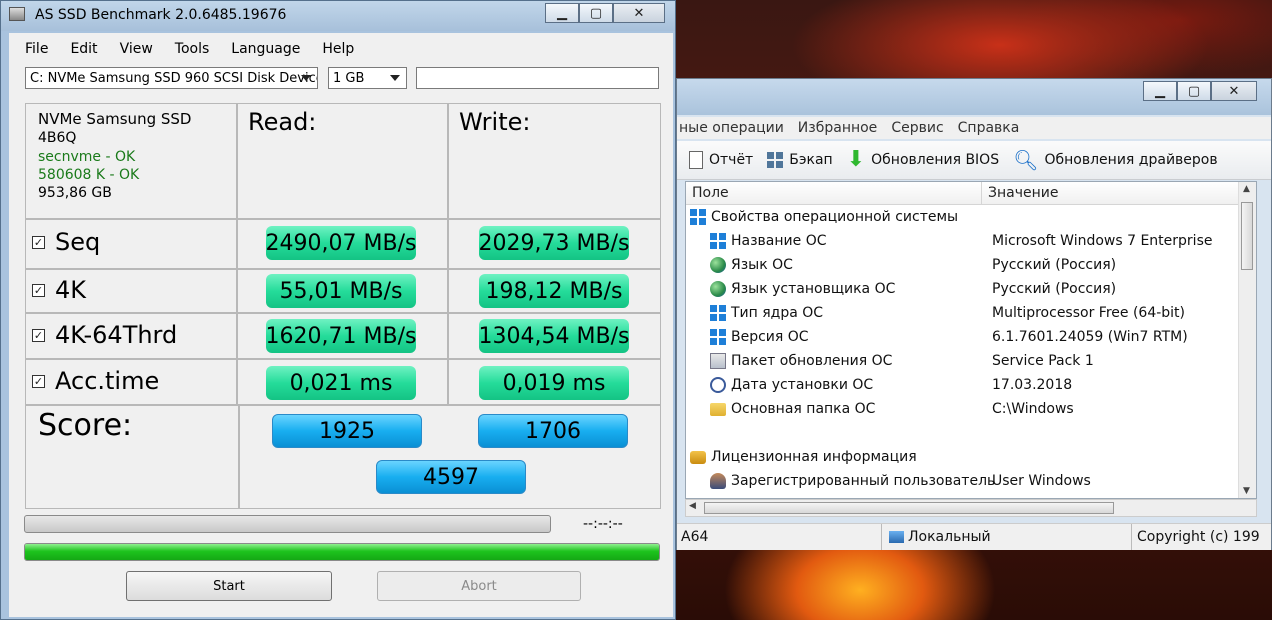 The width and height of the screenshot is (1272, 620). Describe the element at coordinates (38, 242) in the screenshot. I see `seq-checkbox: ✓` at that location.